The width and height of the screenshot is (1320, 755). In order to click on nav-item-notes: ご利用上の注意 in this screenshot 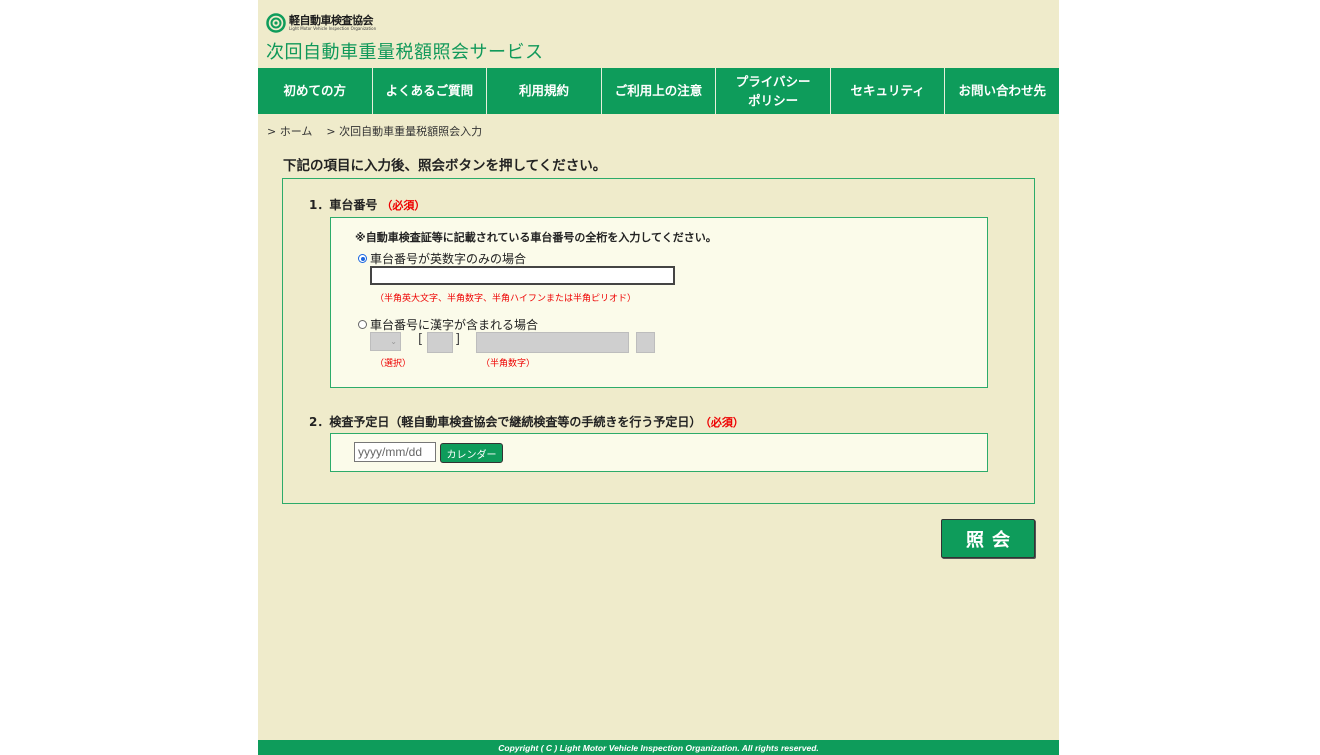, I will do `click(659, 91)`.